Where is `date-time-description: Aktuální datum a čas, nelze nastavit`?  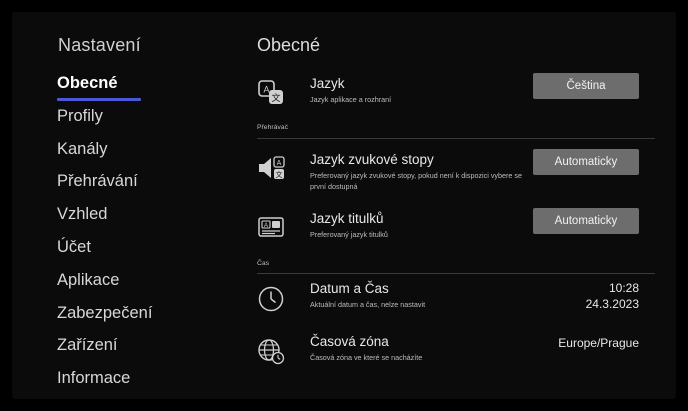
date-time-description: Aktuální datum a čas, nelze nastavit is located at coordinates (368, 304).